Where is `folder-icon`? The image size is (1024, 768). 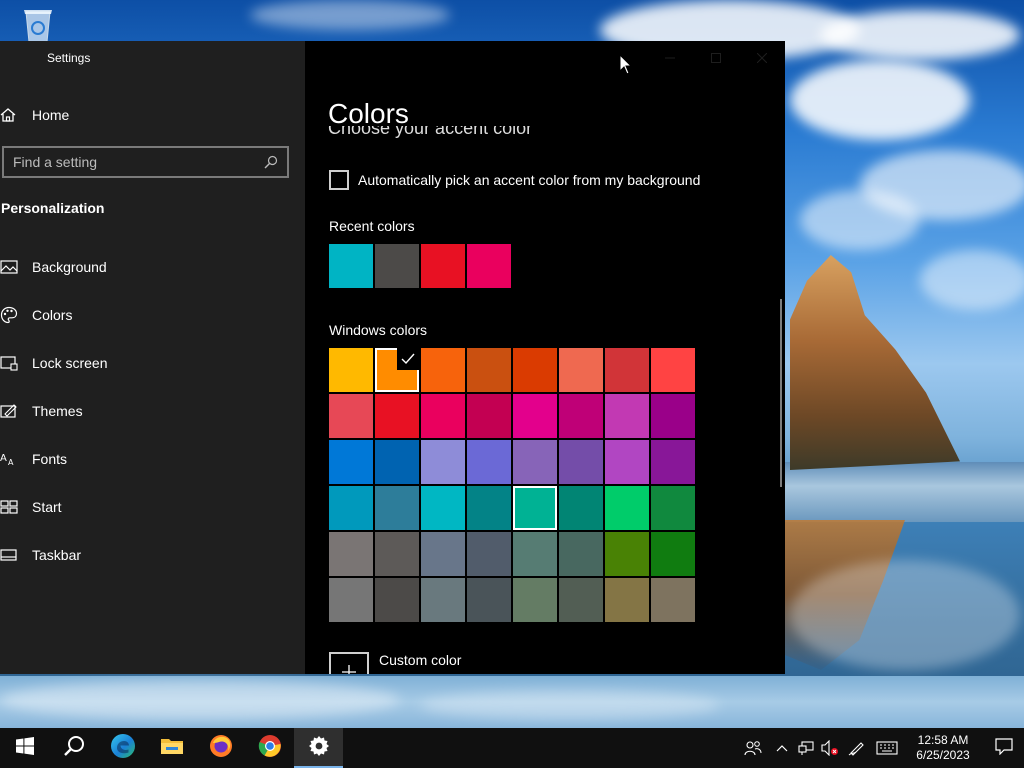
folder-icon is located at coordinates (172, 748).